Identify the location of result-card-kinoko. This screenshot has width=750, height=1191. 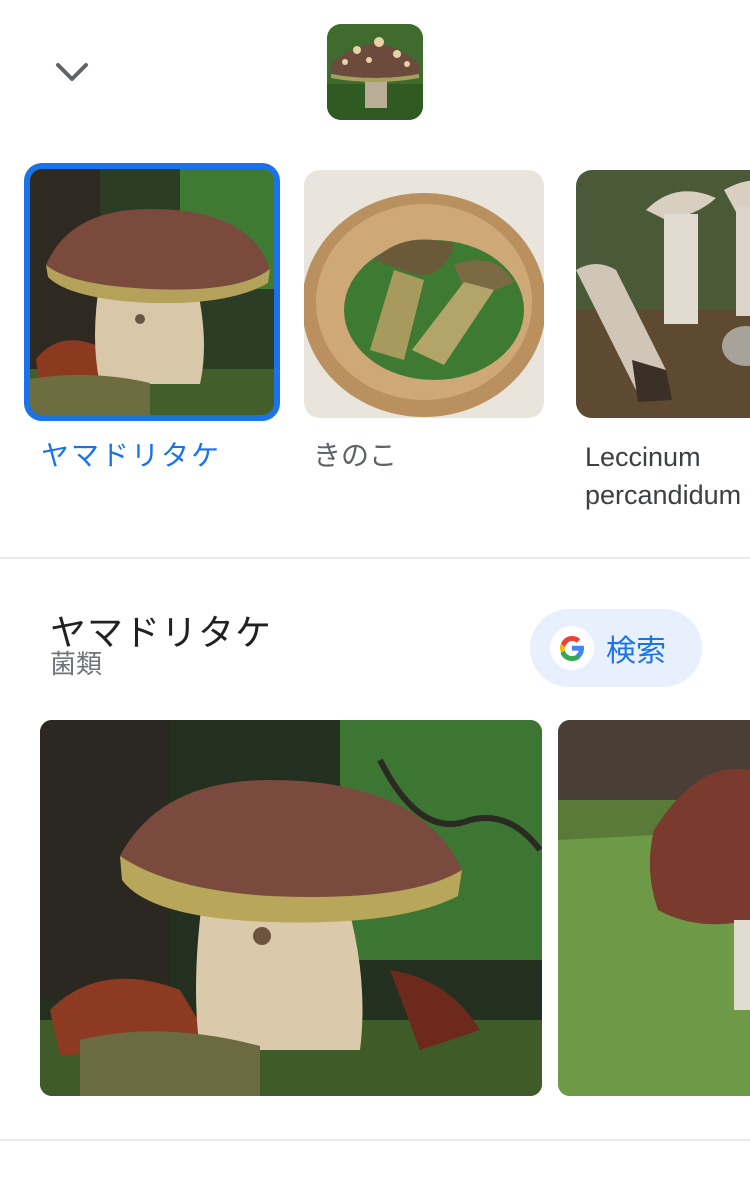
(424, 294).